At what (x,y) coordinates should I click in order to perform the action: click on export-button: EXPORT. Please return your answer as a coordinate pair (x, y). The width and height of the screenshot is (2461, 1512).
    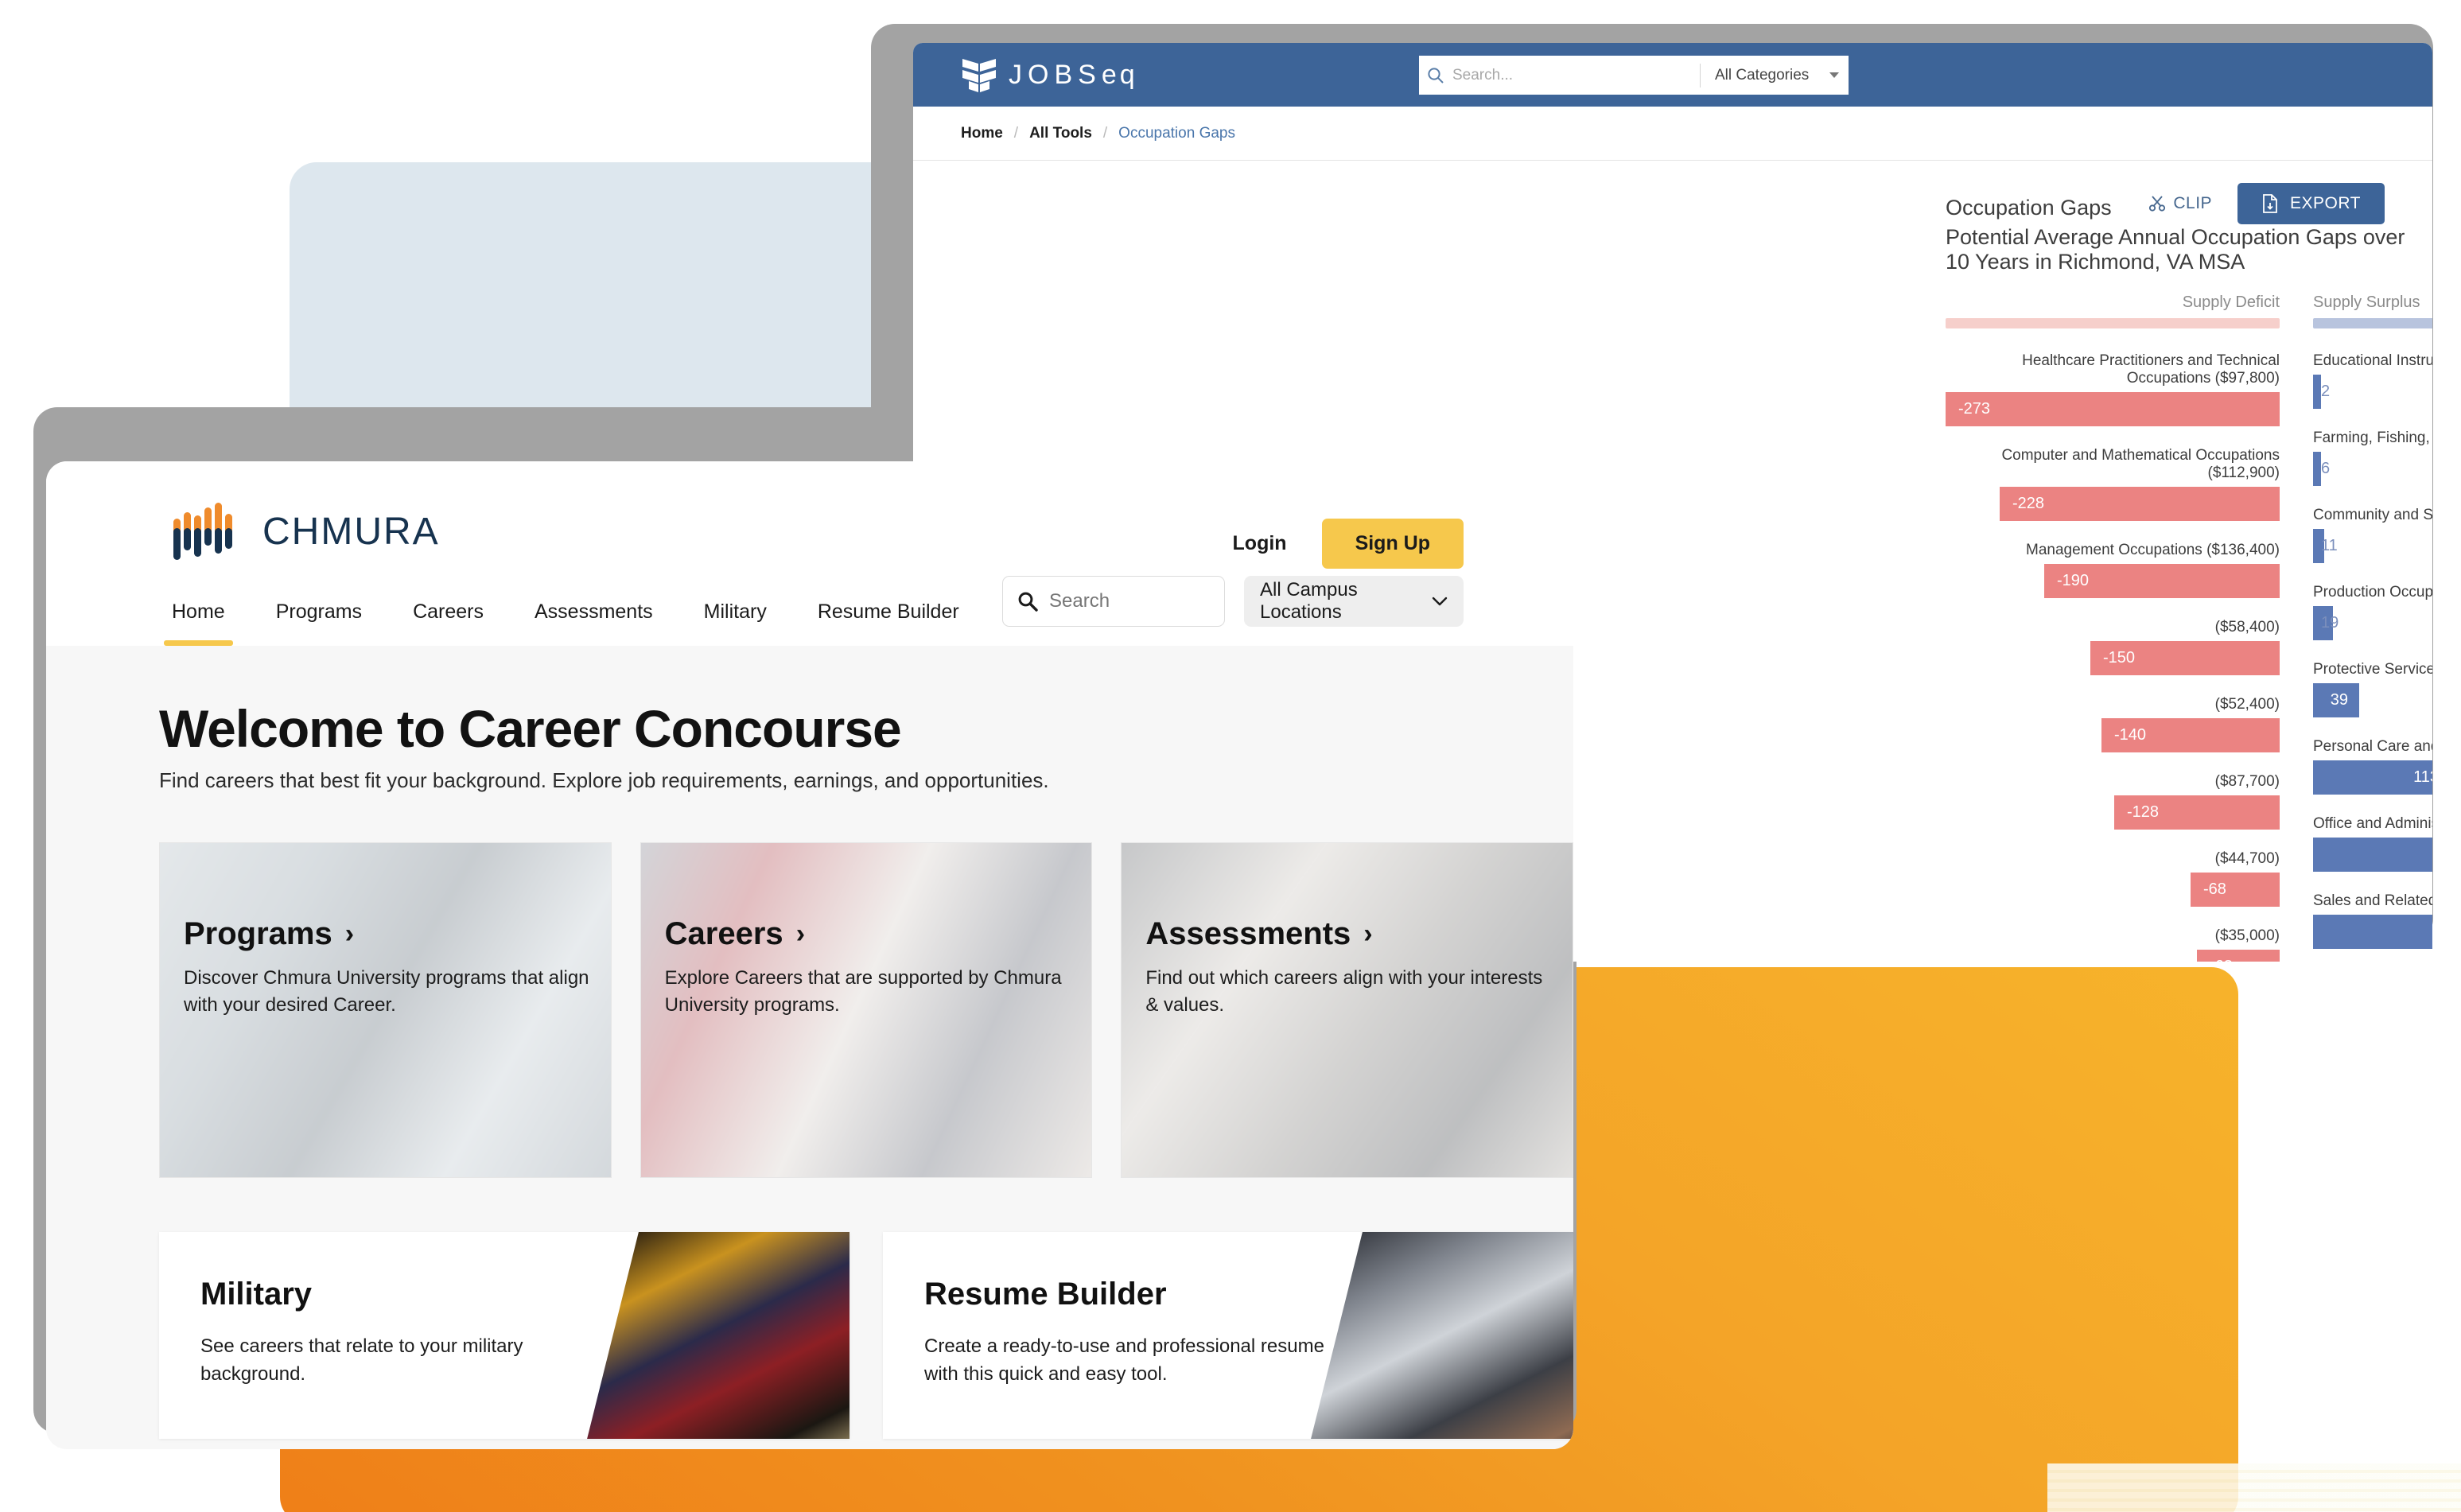
    Looking at the image, I should click on (2311, 203).